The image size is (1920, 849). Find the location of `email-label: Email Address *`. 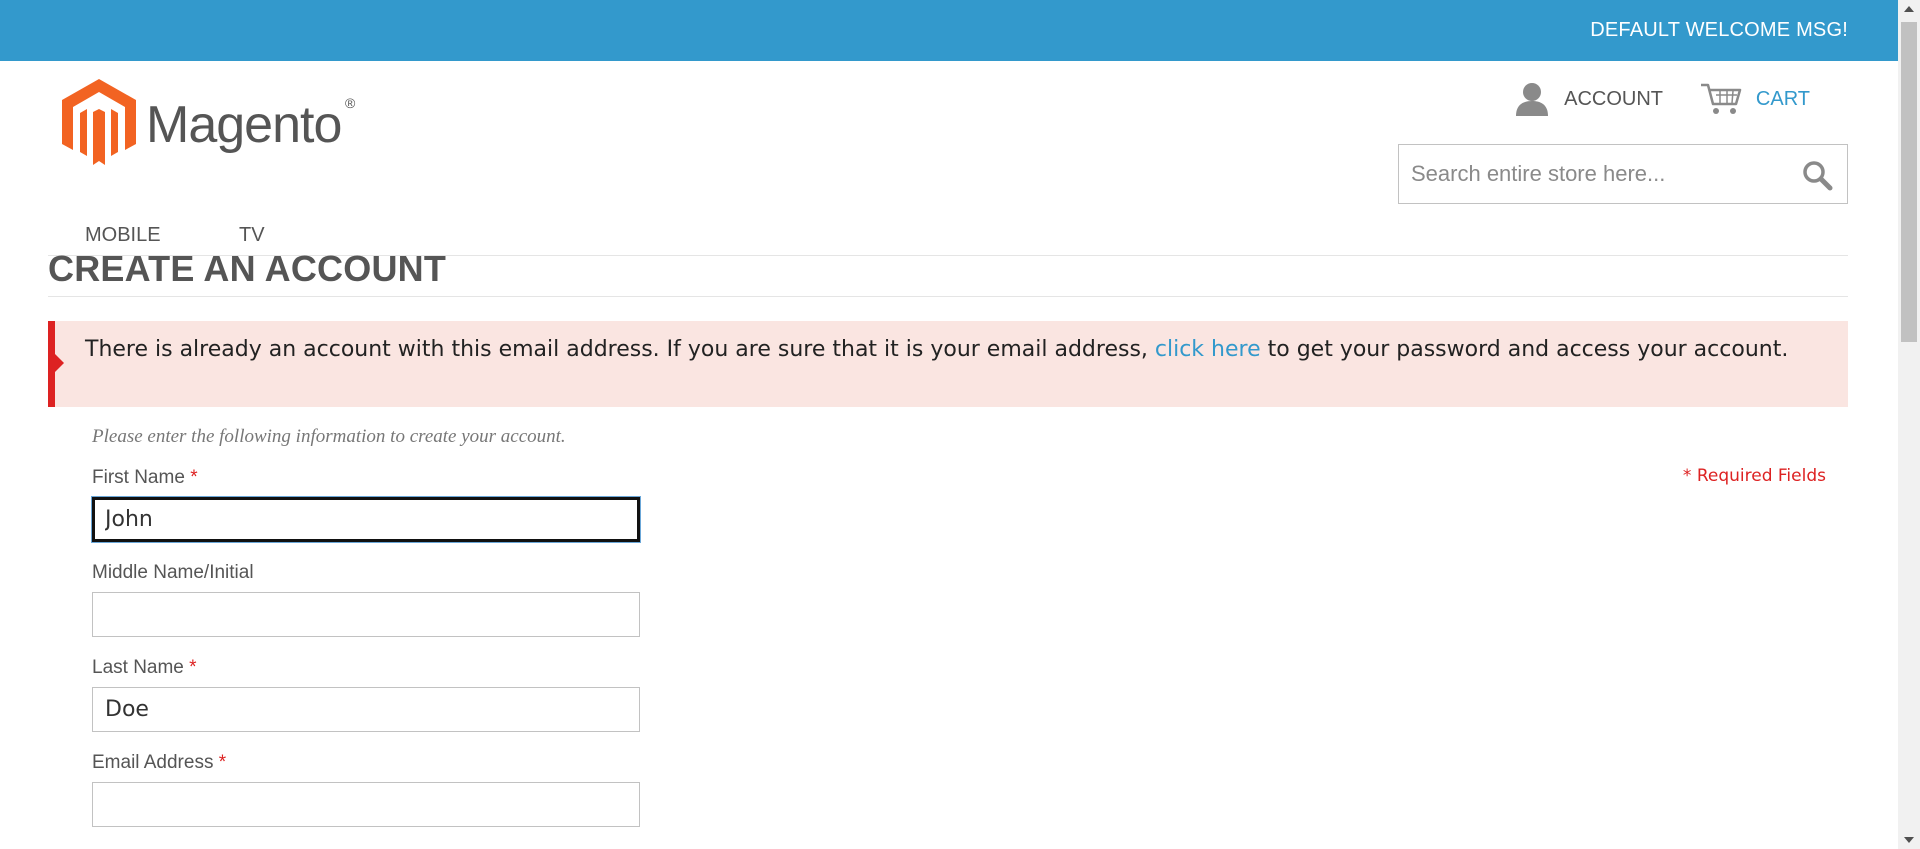

email-label: Email Address * is located at coordinates (159, 763).